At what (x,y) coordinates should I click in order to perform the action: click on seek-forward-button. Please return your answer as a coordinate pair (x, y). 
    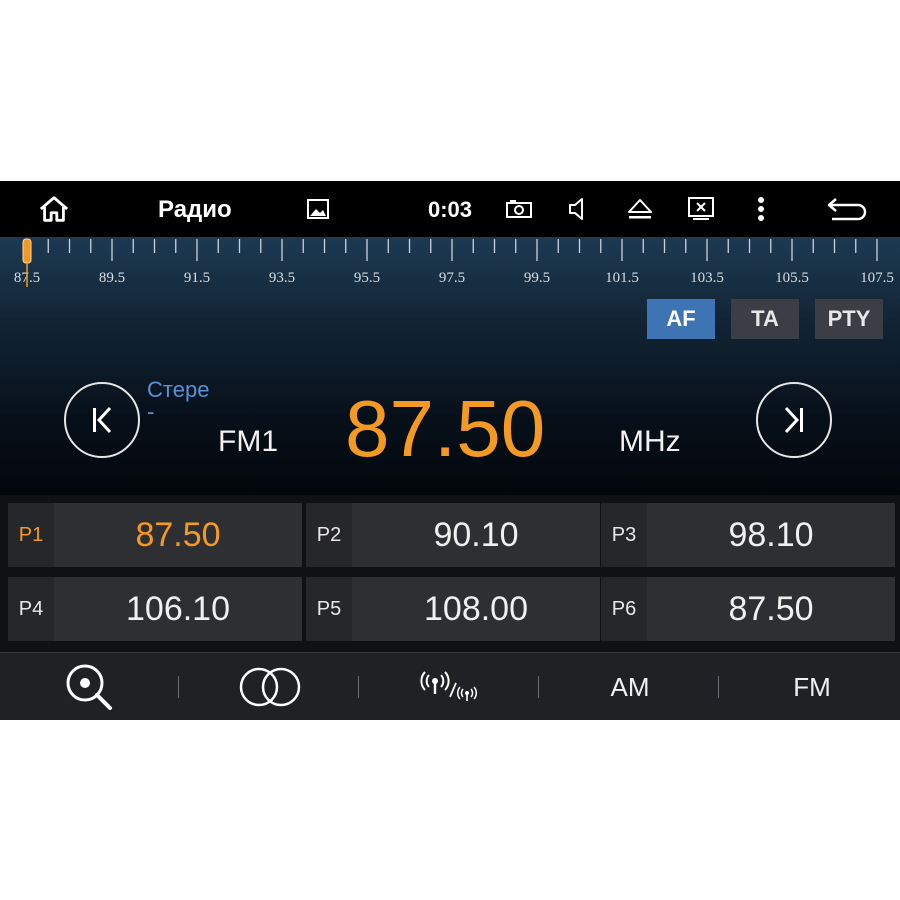
    Looking at the image, I should click on (794, 420).